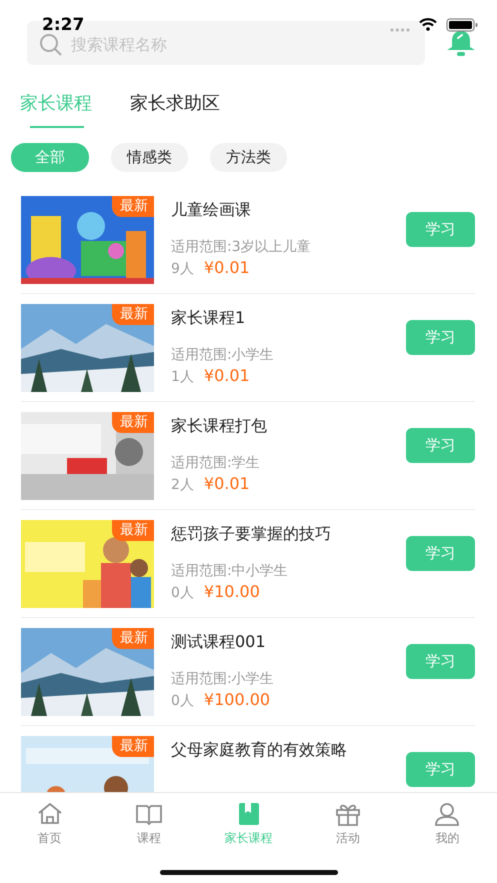 The image size is (497, 883). I want to click on course-title: 惩罚孩子要掌握的技巧, so click(251, 534).